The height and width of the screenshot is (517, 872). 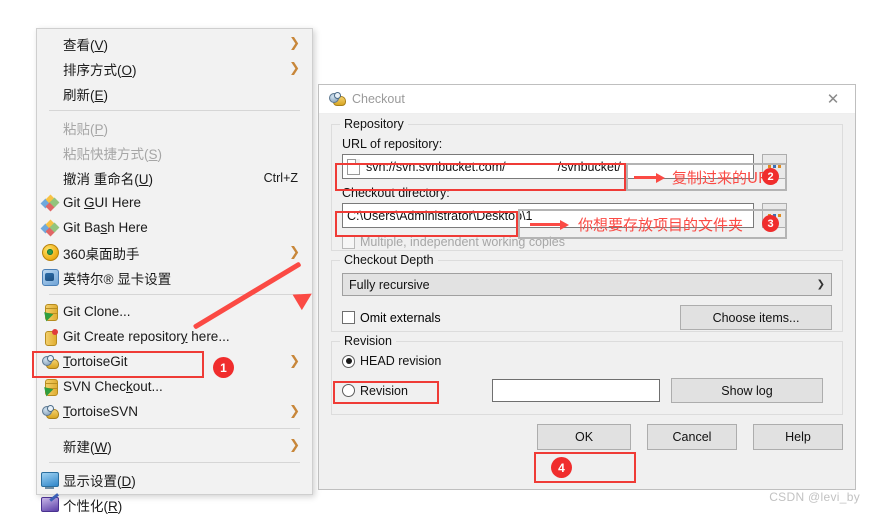 What do you see at coordinates (174, 479) in the screenshot?
I see `menu-item-display-settings: 显示设置(D)` at bounding box center [174, 479].